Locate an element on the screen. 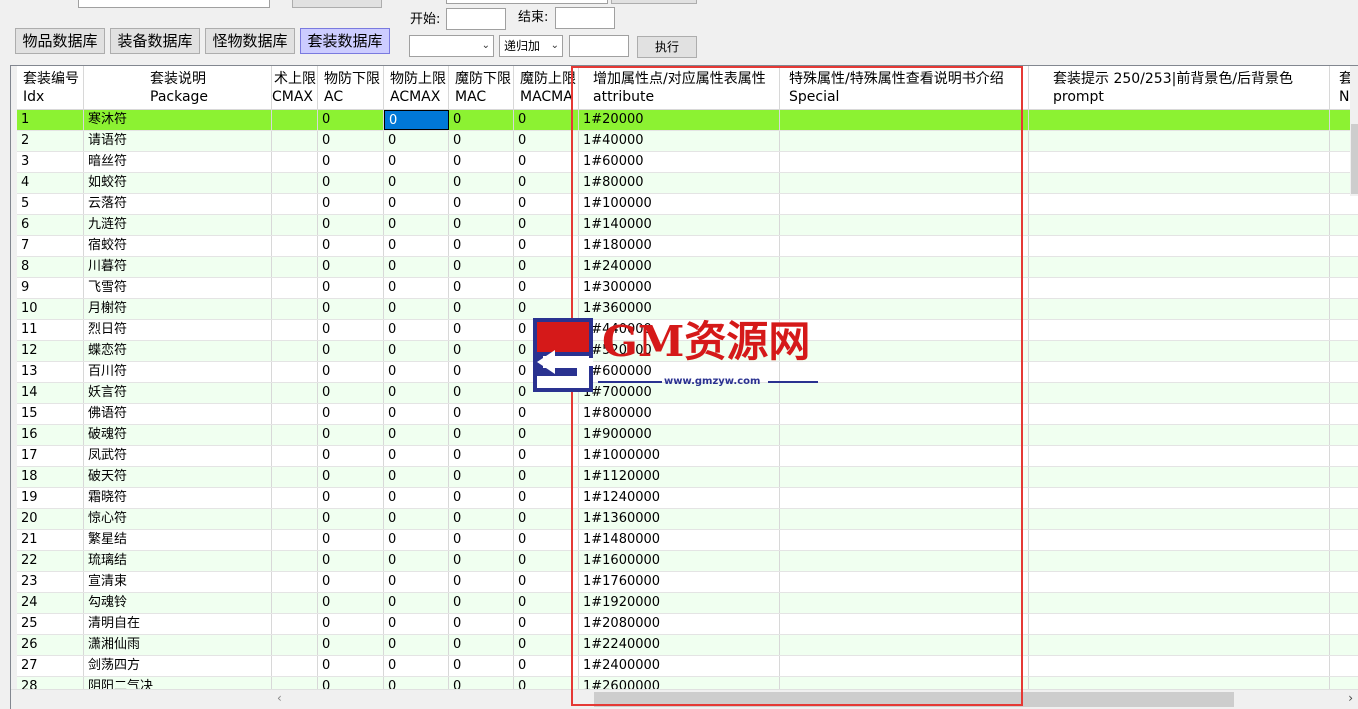 The height and width of the screenshot is (709, 1358). cell-idx: 8 is located at coordinates (50, 267).